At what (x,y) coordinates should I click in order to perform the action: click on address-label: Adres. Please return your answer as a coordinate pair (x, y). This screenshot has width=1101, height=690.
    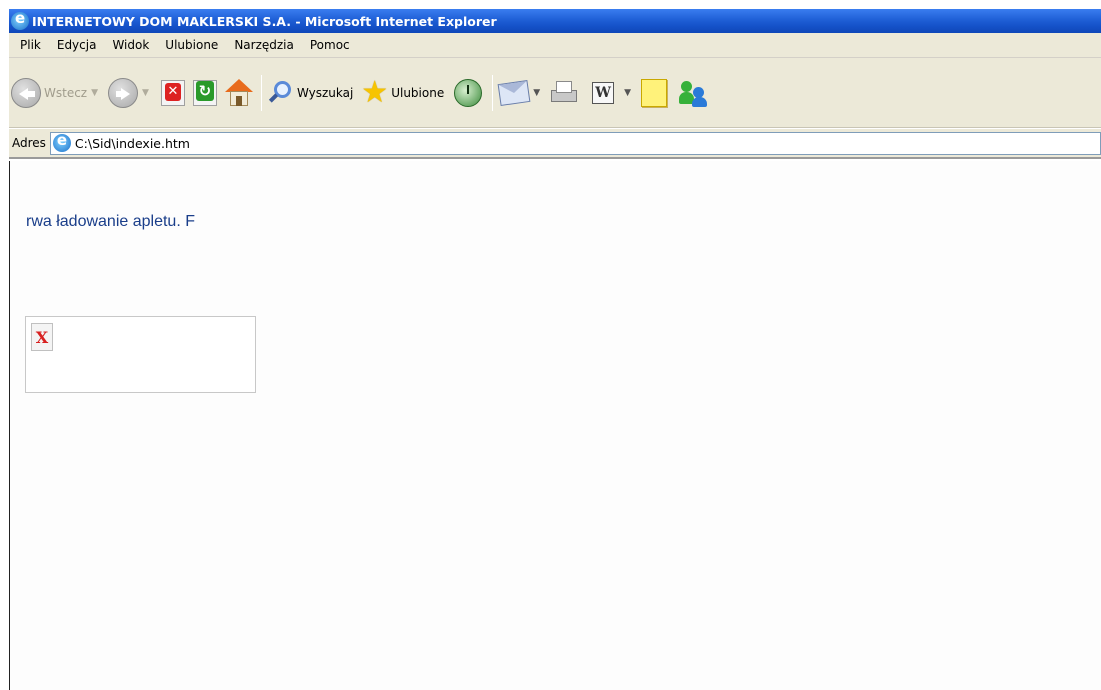
    Looking at the image, I should click on (29, 143).